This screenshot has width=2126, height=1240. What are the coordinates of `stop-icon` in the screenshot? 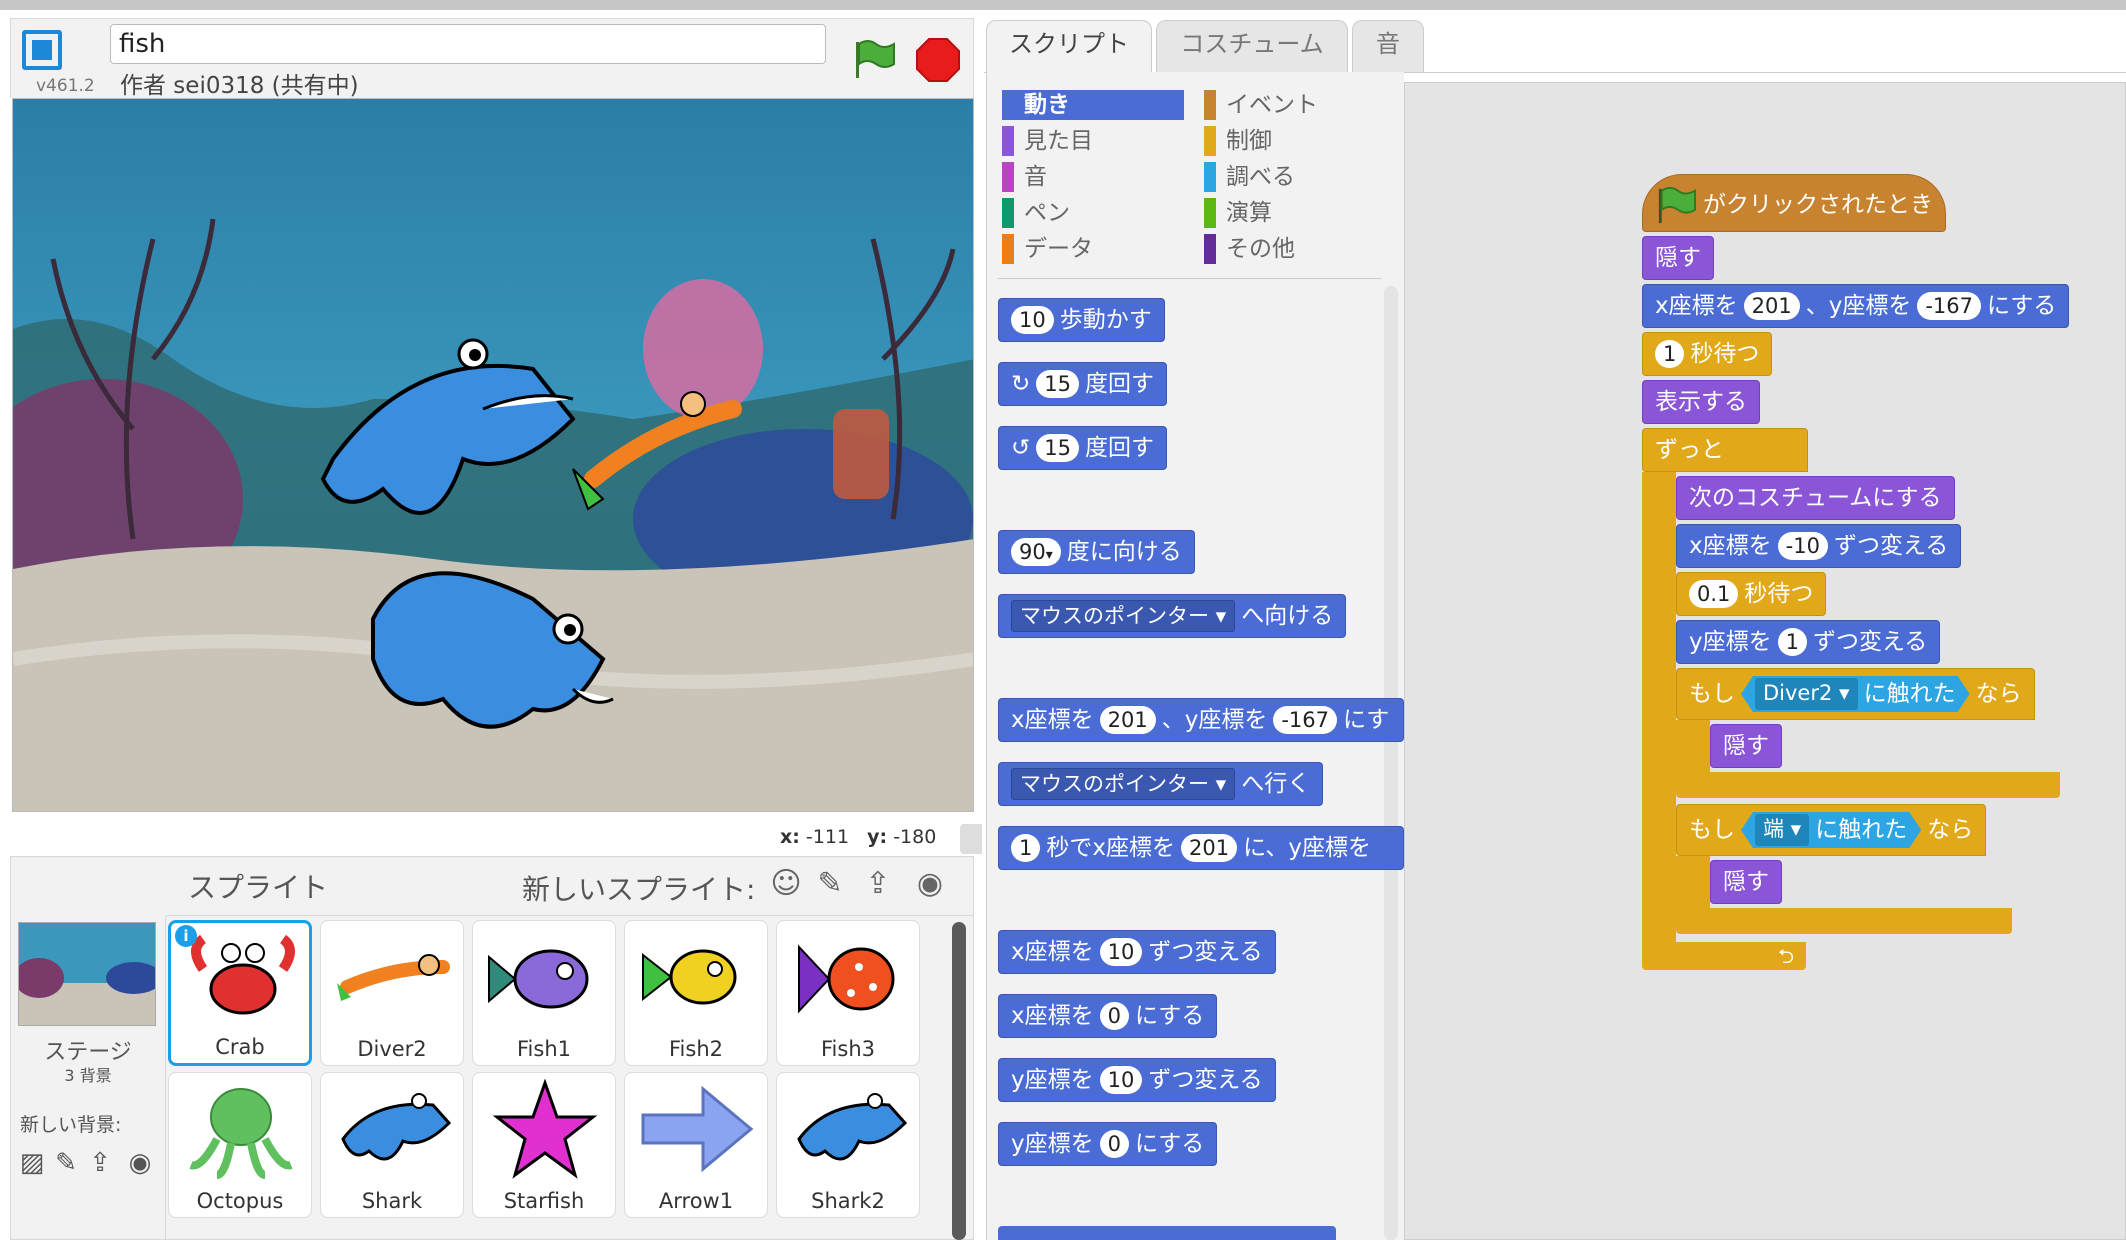 It's located at (938, 60).